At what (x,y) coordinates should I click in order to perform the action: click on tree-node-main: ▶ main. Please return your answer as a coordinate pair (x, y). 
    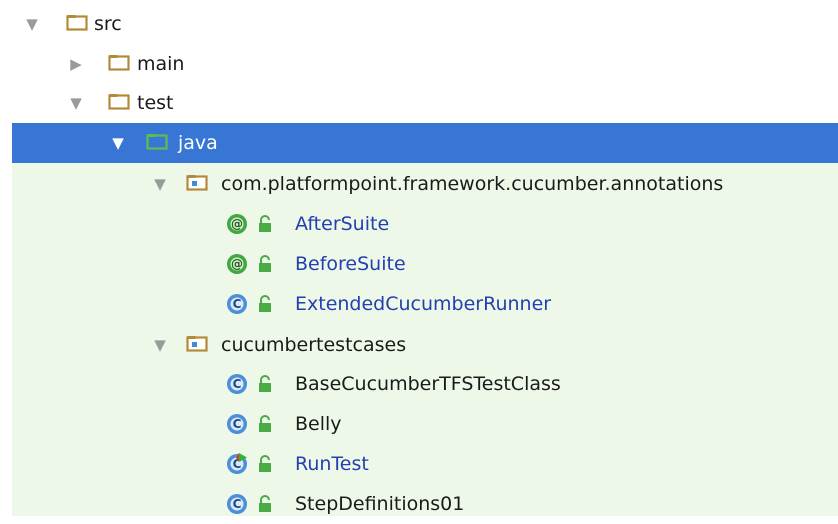
    Looking at the image, I should click on (419, 64).